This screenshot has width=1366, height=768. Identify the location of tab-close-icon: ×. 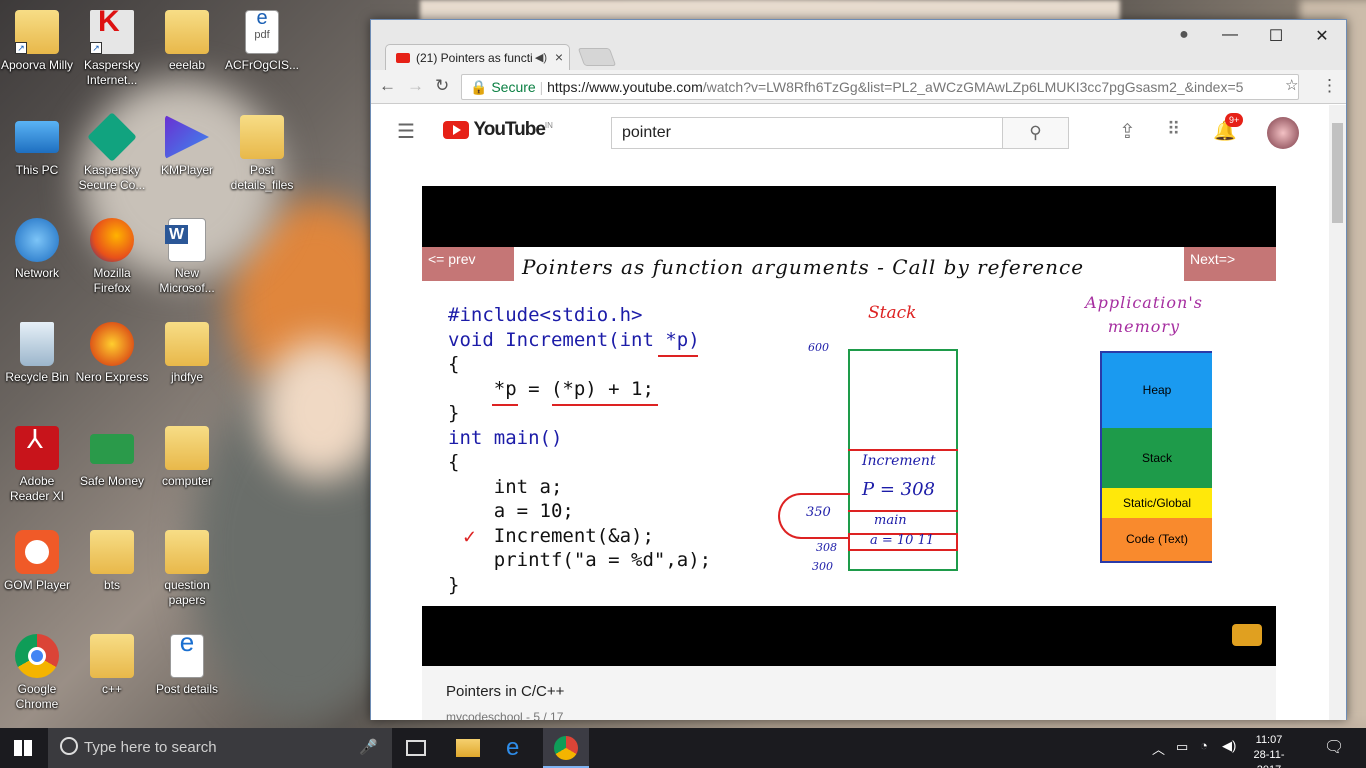
(559, 57).